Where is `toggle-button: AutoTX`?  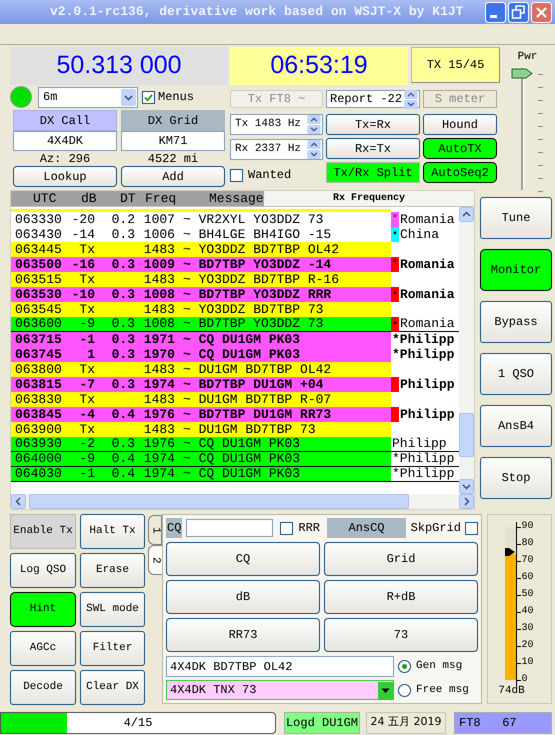
toggle-button: AutoTX is located at coordinates (460, 148).